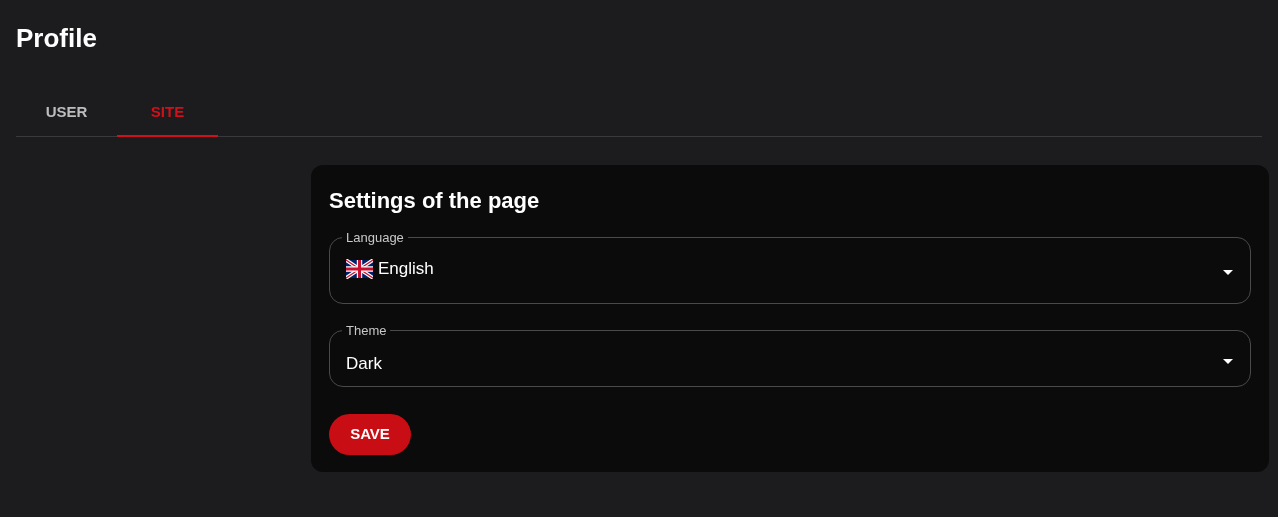 The height and width of the screenshot is (517, 1278). Describe the element at coordinates (57, 38) in the screenshot. I see `page-title: Profile` at that location.